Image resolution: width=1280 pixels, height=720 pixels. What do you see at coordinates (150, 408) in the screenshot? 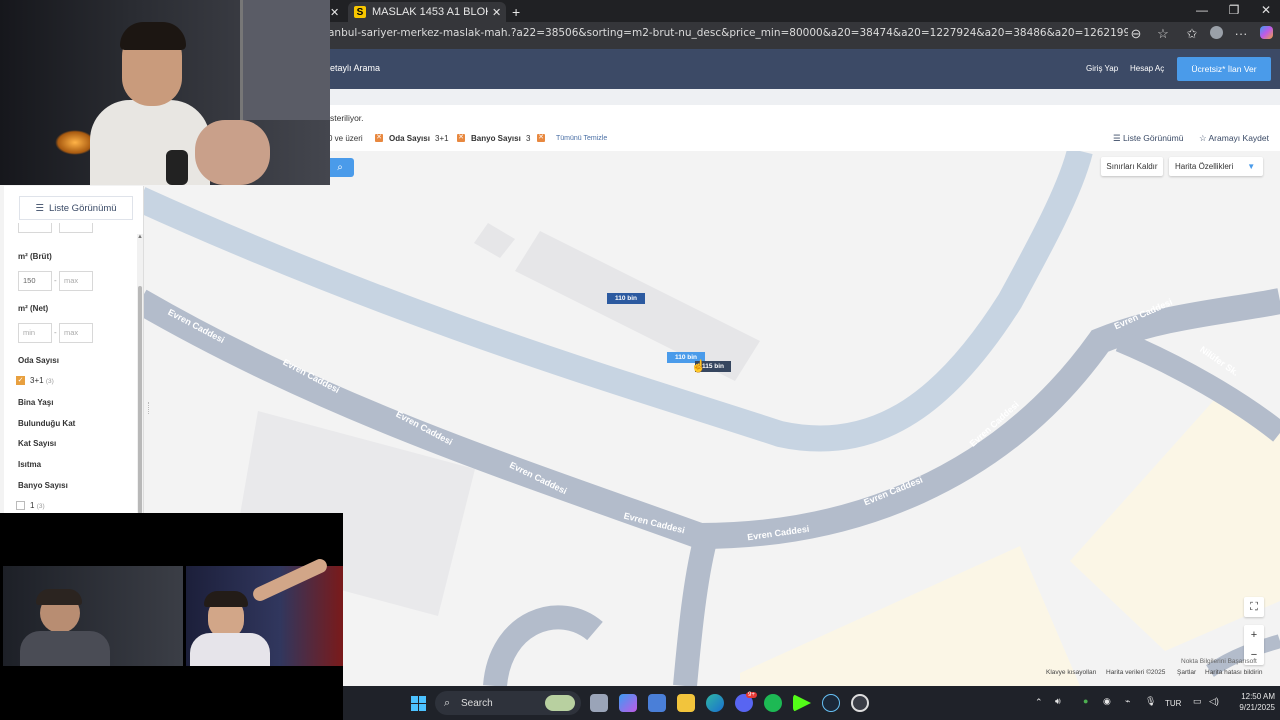
I see `panel-resizer` at bounding box center [150, 408].